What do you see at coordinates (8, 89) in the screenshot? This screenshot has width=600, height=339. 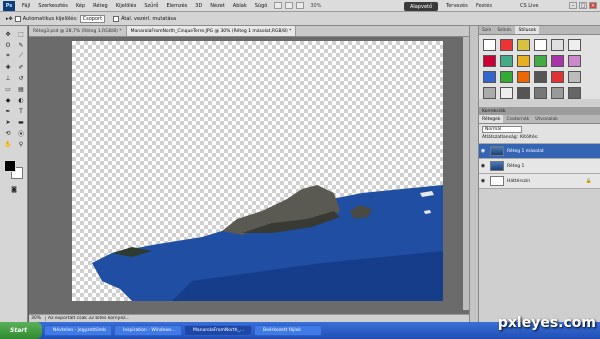 I see `eraser-tool-icon: ▭` at bounding box center [8, 89].